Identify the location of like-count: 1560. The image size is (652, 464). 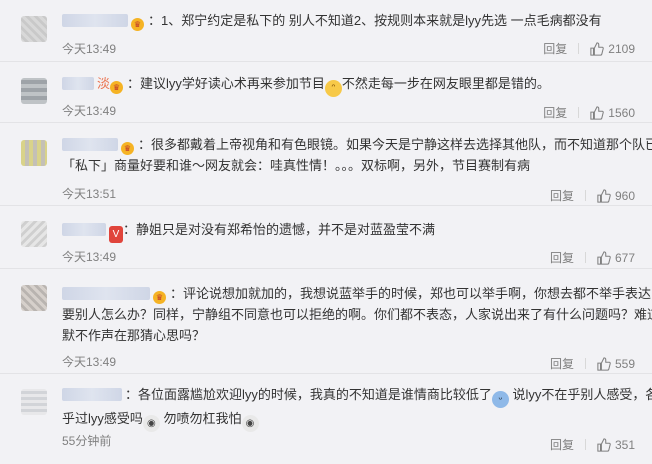
(621, 112).